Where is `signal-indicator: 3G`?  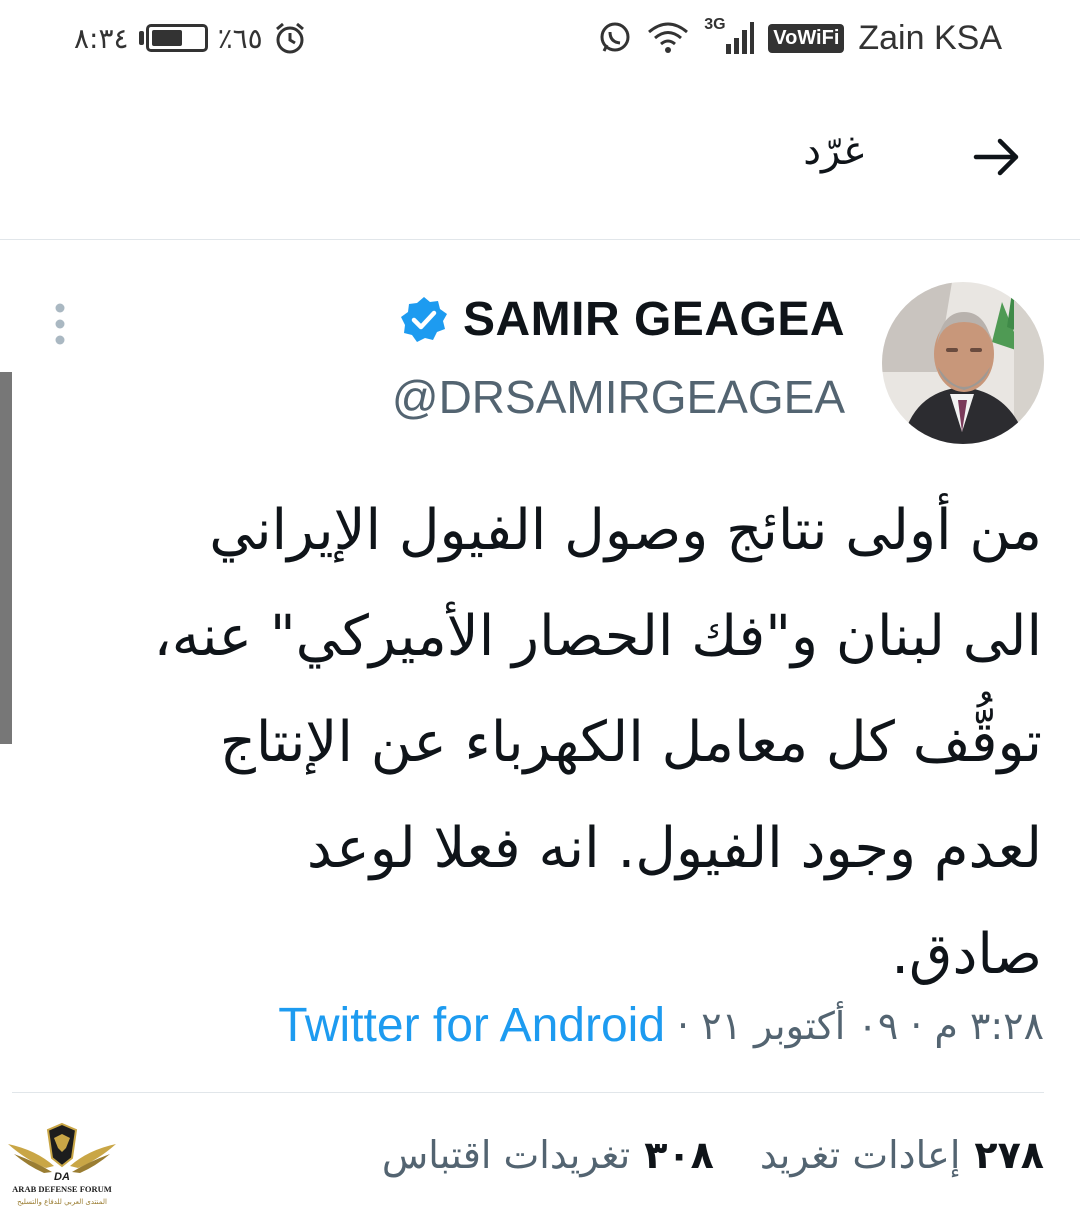
signal-indicator: 3G is located at coordinates (729, 36).